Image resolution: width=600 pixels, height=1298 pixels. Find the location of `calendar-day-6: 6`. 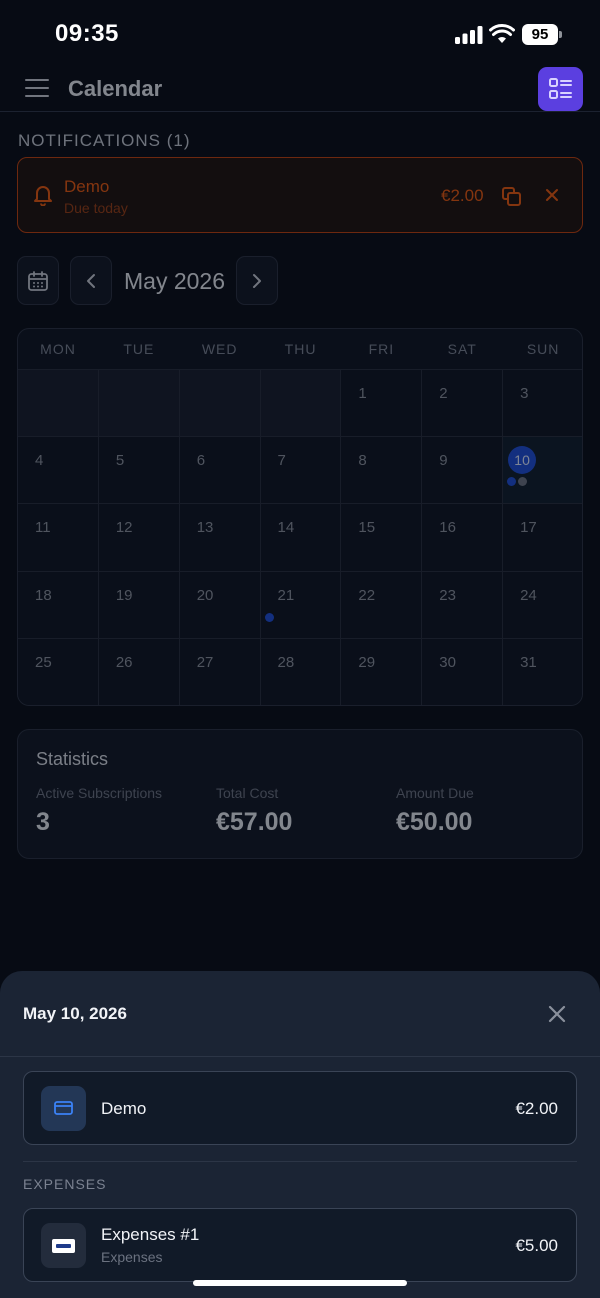

calendar-day-6: 6 is located at coordinates (220, 470).